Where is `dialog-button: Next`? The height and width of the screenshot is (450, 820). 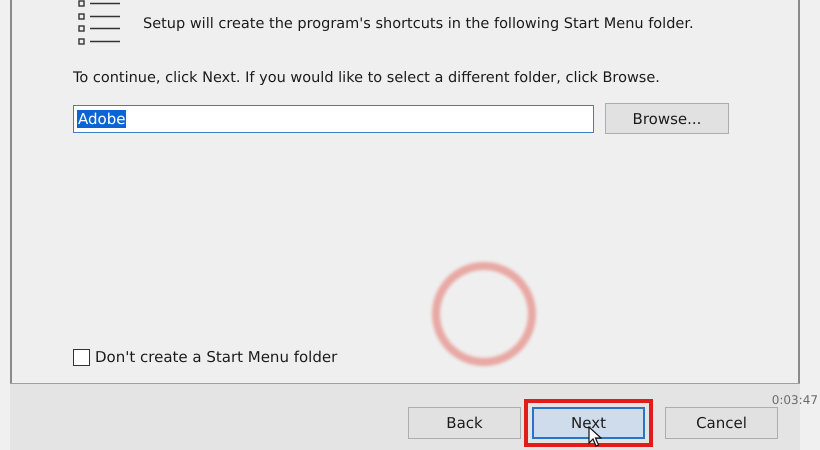 dialog-button: Next is located at coordinates (588, 423).